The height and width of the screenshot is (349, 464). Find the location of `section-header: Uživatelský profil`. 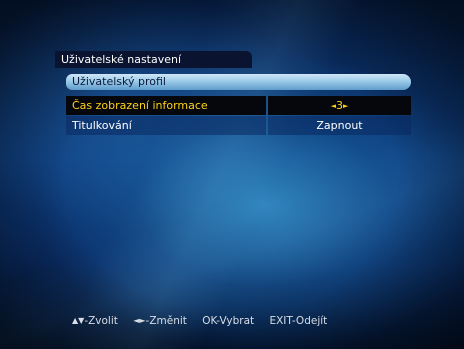

section-header: Uživatelský profil is located at coordinates (238, 82).